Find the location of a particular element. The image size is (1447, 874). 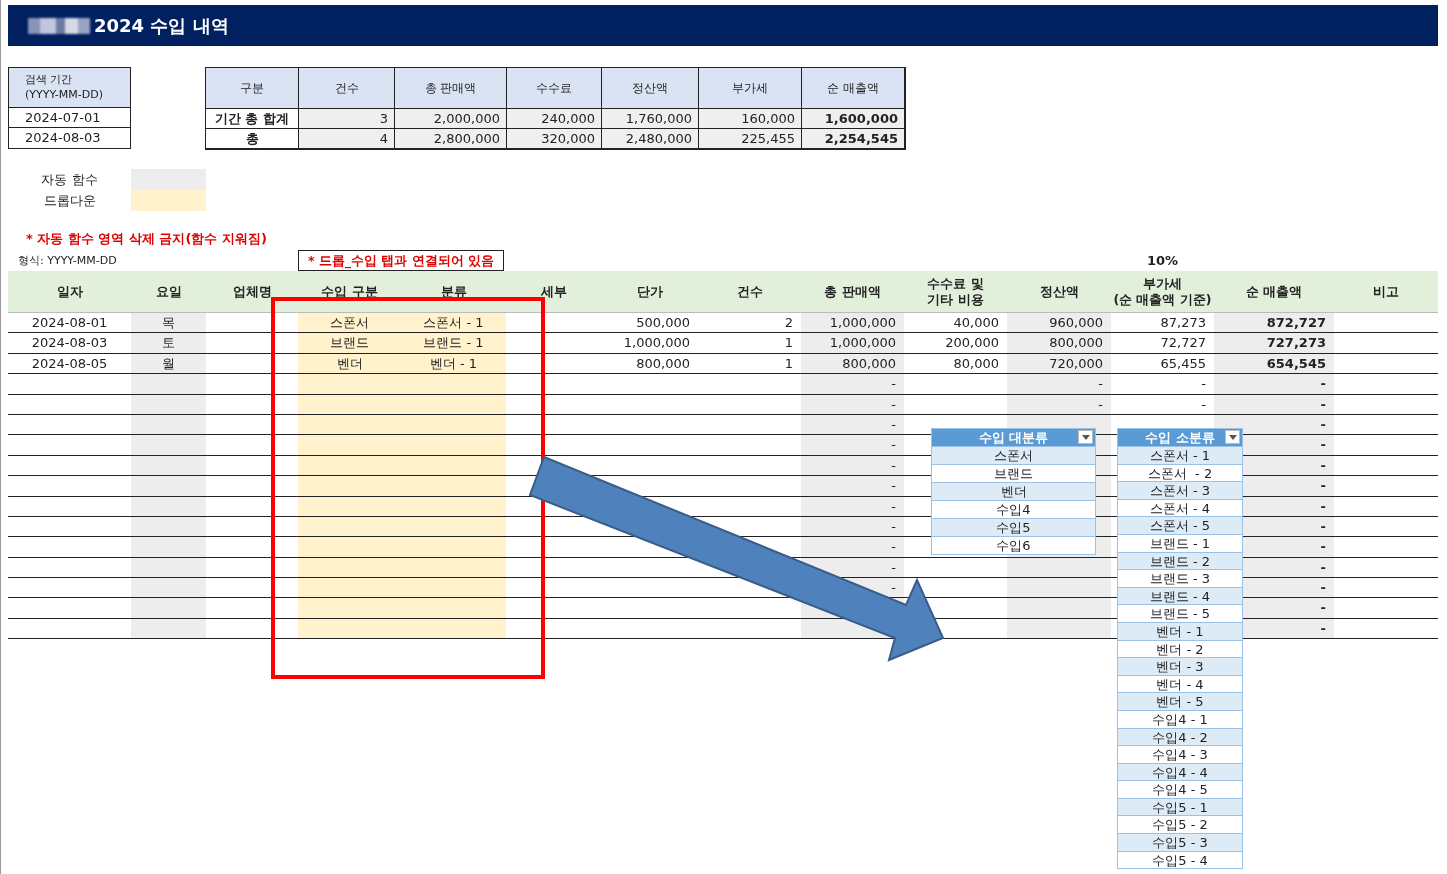

table-cell: 654,545 is located at coordinates (1274, 364).